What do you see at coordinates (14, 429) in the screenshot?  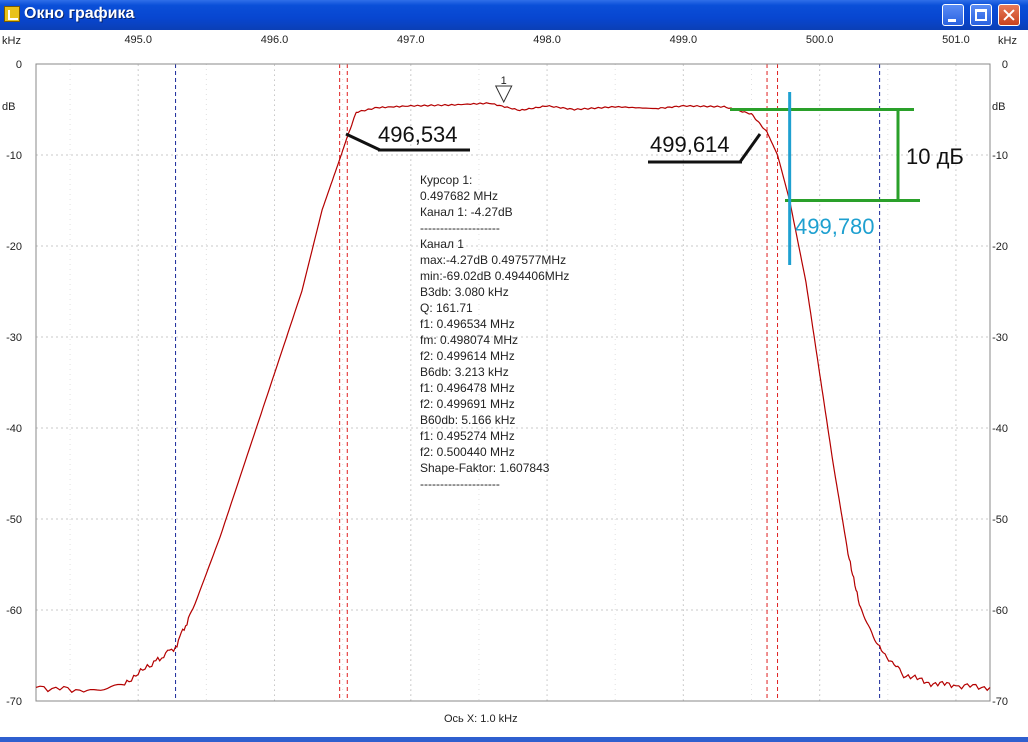 I see `y-tick-label-left: -40` at bounding box center [14, 429].